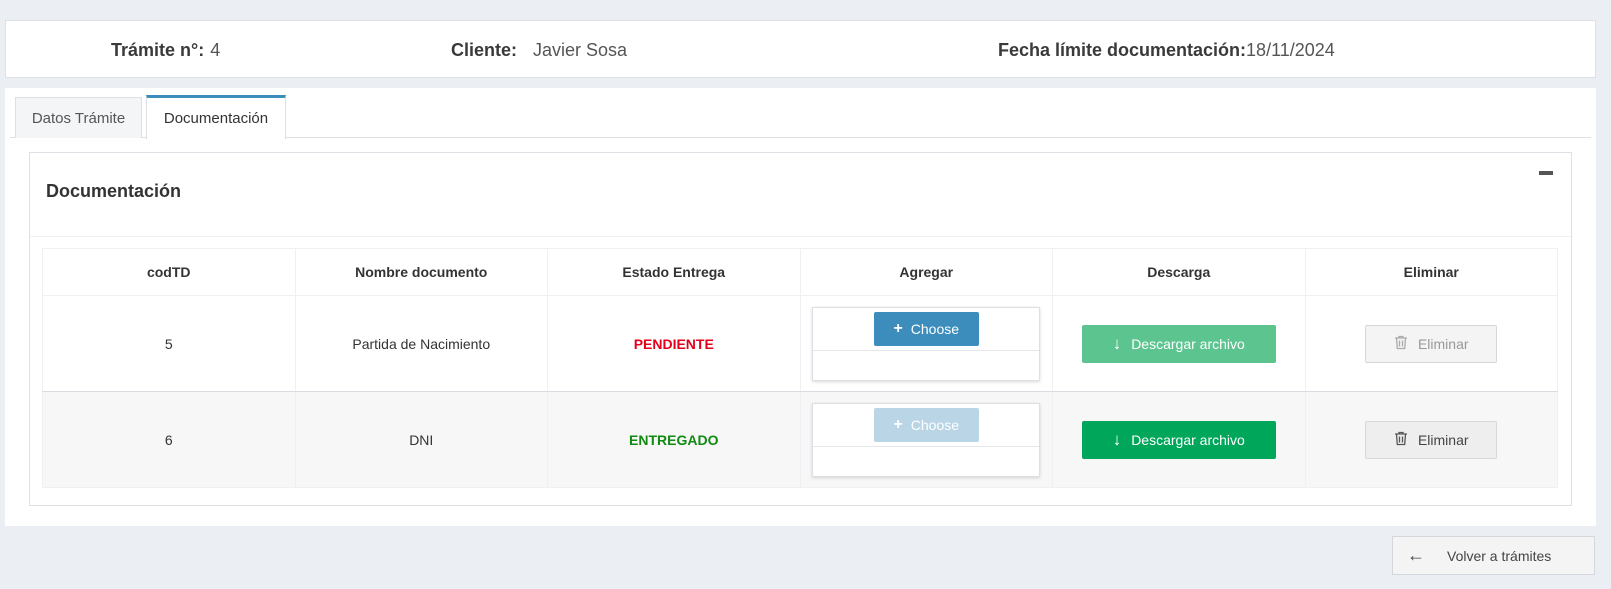  Describe the element at coordinates (1499, 555) in the screenshot. I see `back-label: Volver a trámites` at that location.